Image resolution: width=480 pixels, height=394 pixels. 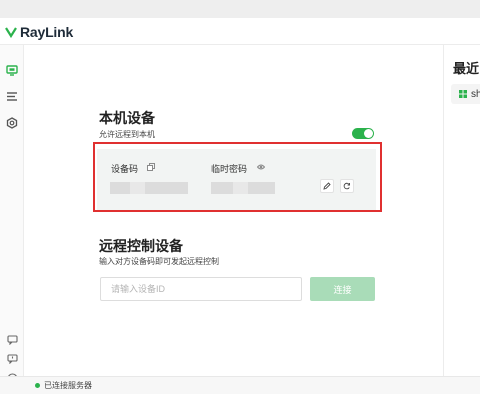 What do you see at coordinates (462, 210) in the screenshot?
I see `recent-panel: 最近 sh` at bounding box center [462, 210].